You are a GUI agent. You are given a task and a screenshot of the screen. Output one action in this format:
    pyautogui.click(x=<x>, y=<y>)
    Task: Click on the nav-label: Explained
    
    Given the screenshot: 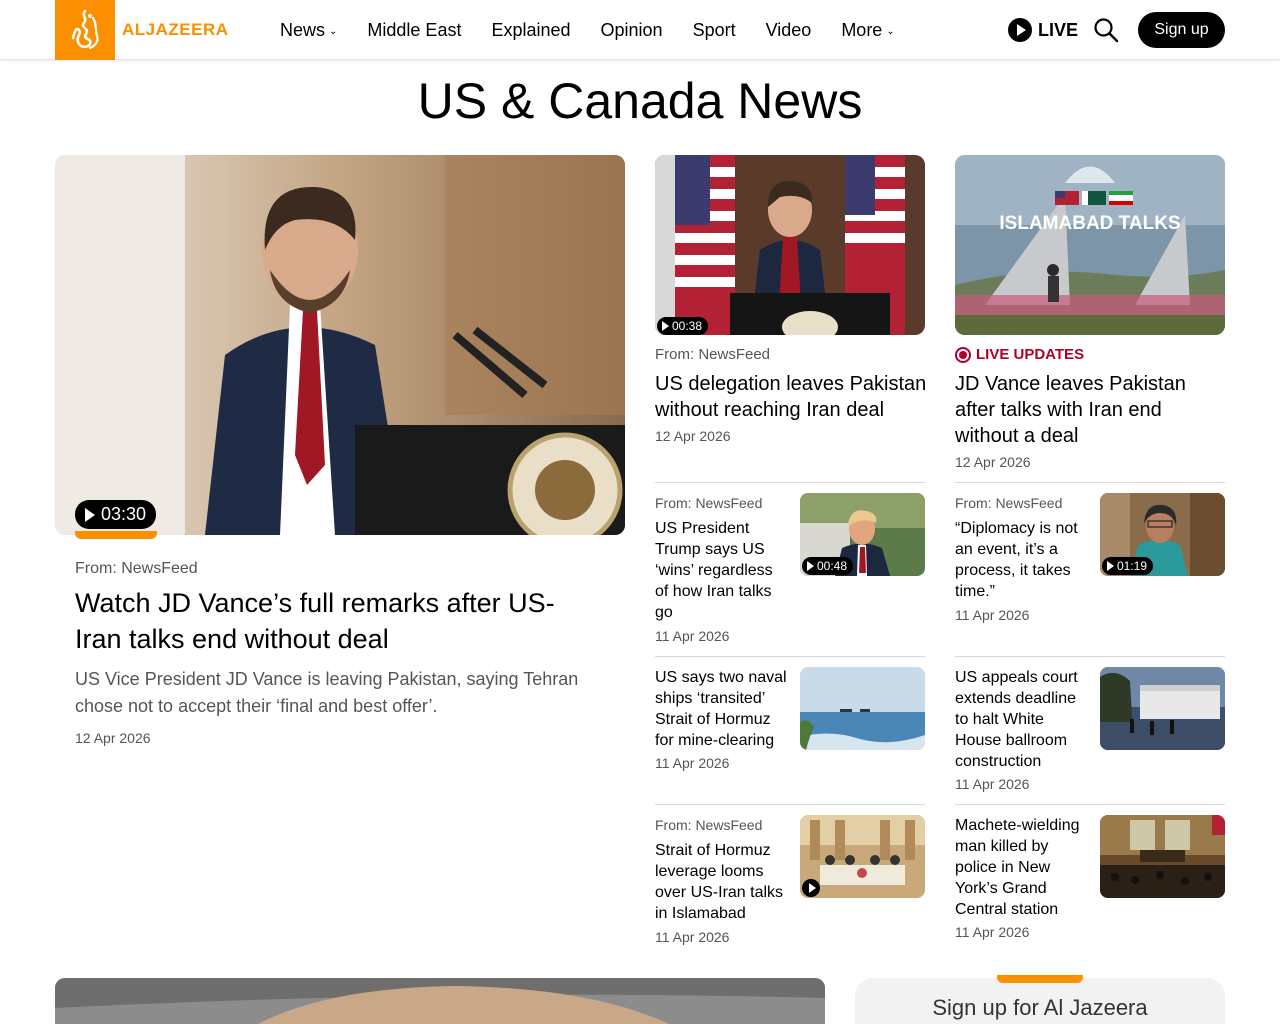 What is the action you would take?
    pyautogui.click(x=531, y=29)
    